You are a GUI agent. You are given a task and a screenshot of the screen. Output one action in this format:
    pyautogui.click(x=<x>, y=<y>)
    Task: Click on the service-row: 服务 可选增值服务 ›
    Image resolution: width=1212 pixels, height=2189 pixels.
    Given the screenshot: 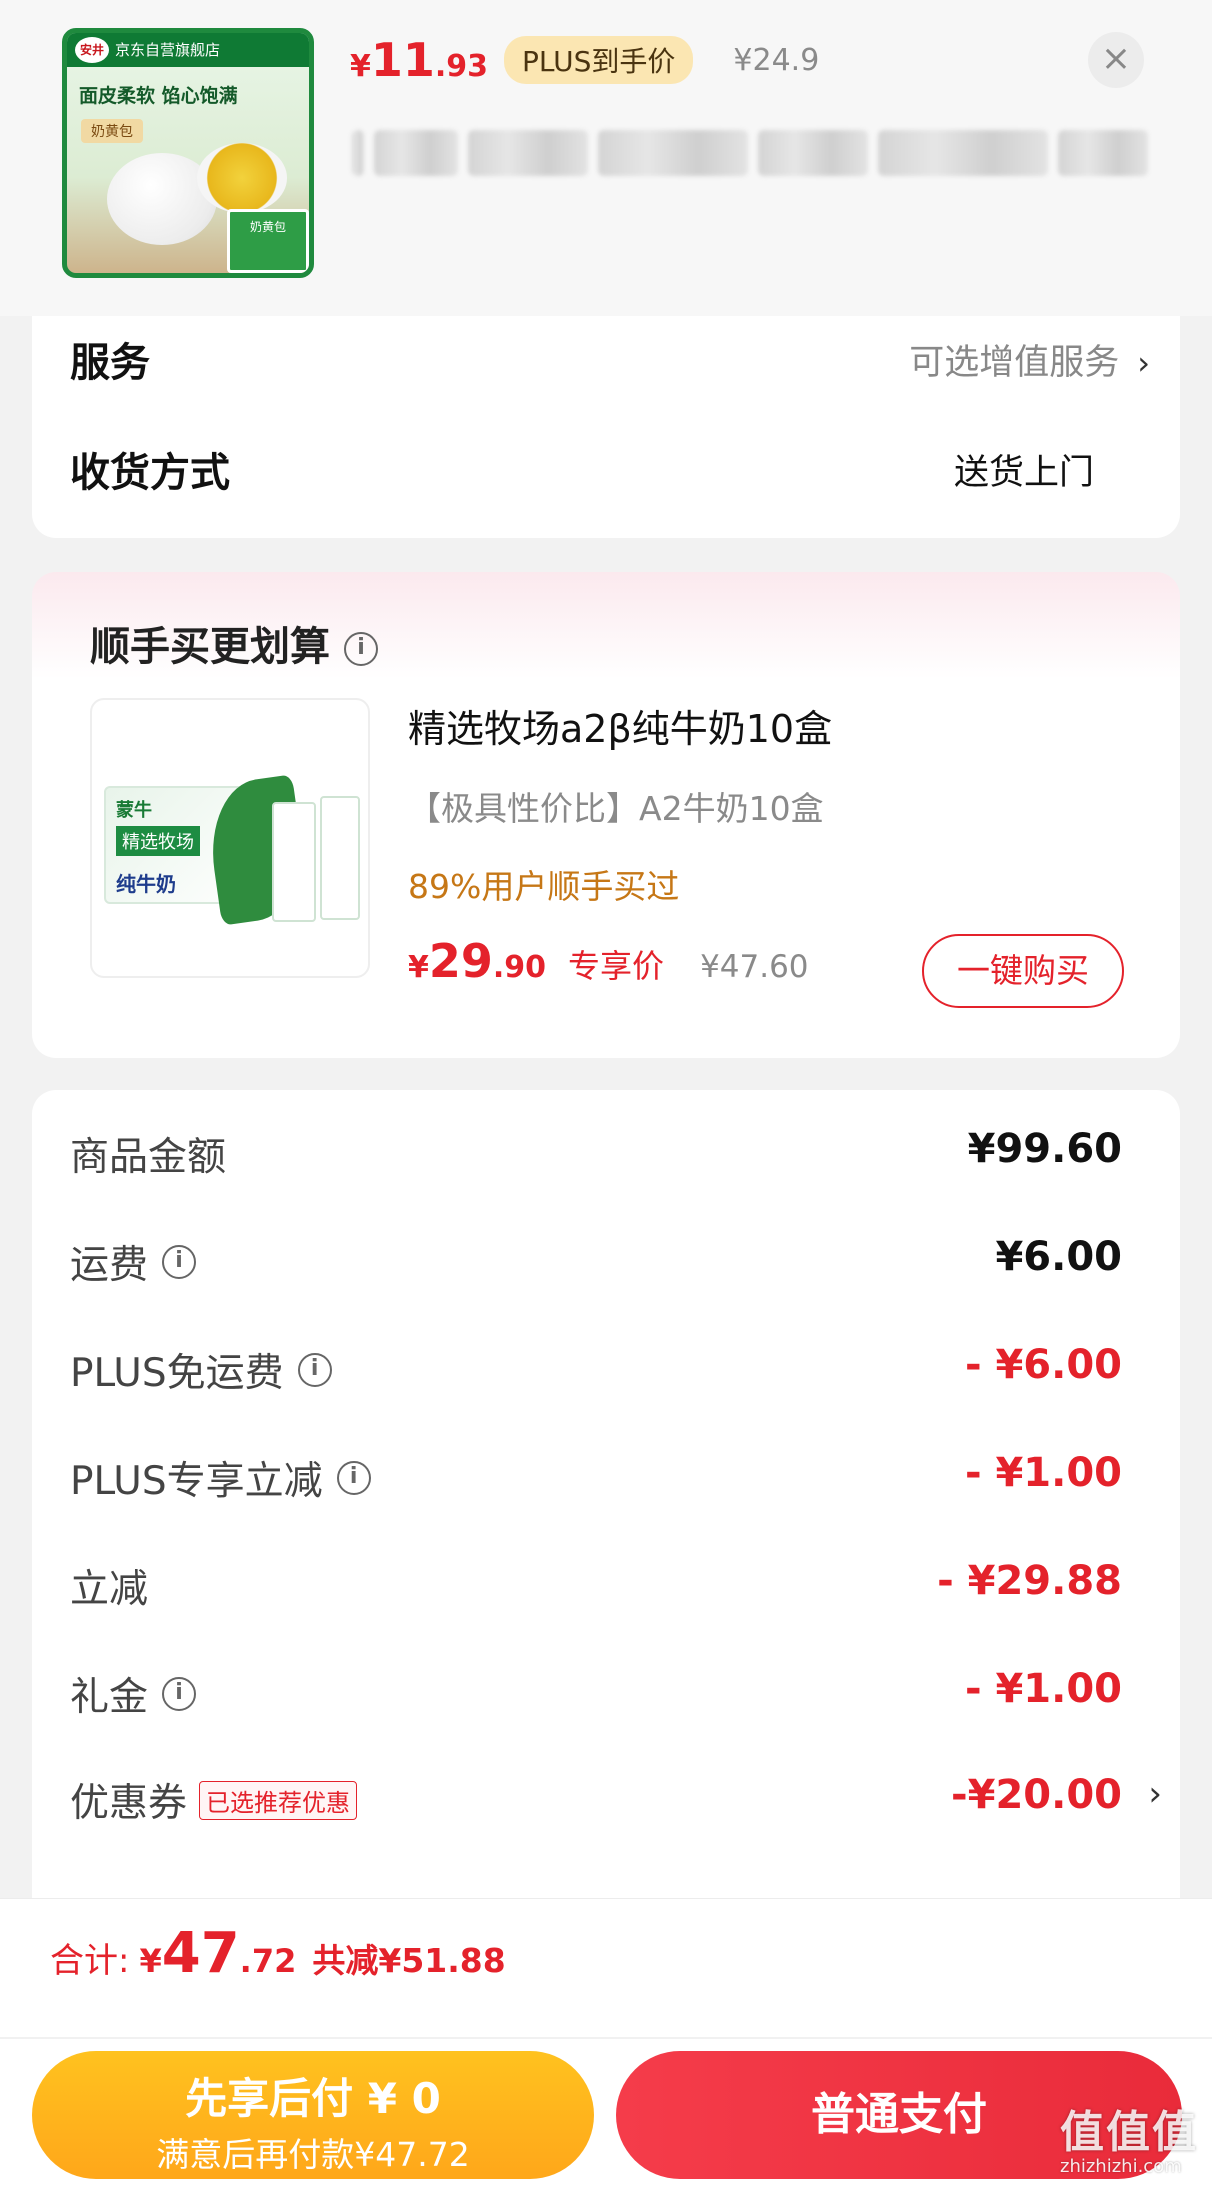 What is the action you would take?
    pyautogui.click(x=610, y=354)
    